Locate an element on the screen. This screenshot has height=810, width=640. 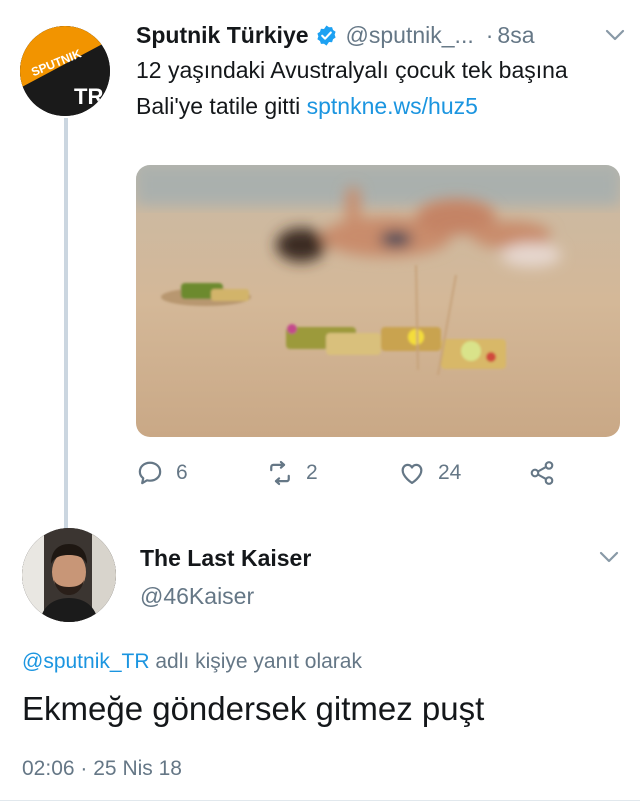
like-count: 24 is located at coordinates (450, 472).